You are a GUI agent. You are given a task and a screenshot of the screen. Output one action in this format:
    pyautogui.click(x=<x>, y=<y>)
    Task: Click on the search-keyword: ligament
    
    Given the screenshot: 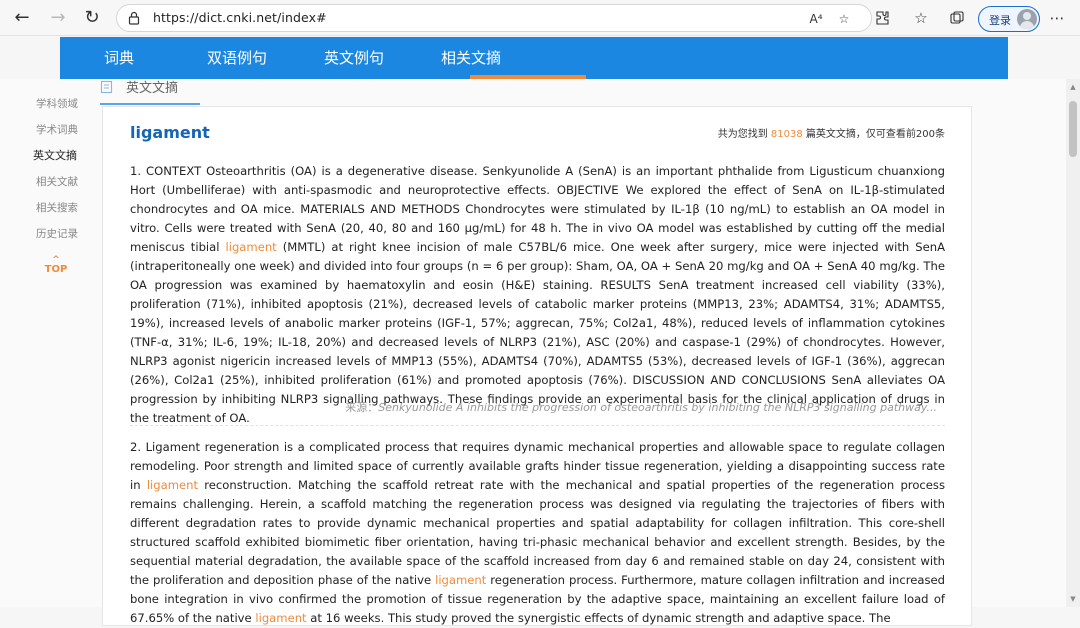 What is the action you would take?
    pyautogui.click(x=170, y=132)
    